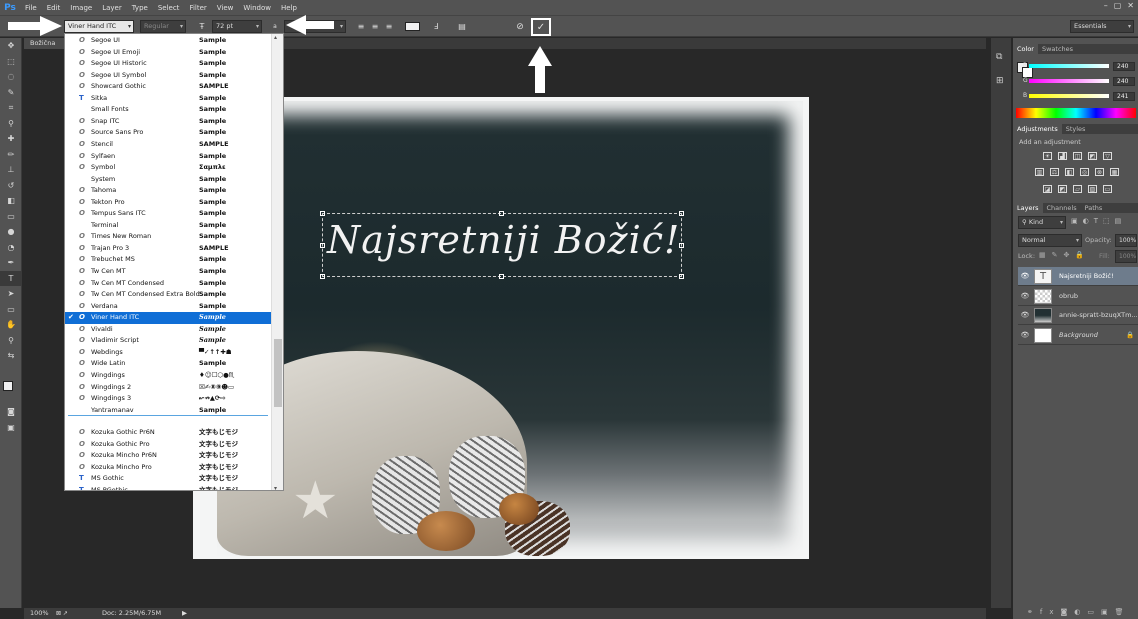 The width and height of the screenshot is (1138, 619). I want to click on menu-select: Select, so click(169, 8).